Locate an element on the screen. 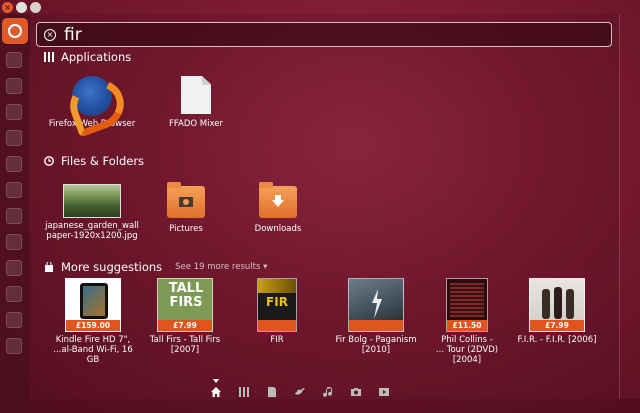  search-bar: × is located at coordinates (324, 34).